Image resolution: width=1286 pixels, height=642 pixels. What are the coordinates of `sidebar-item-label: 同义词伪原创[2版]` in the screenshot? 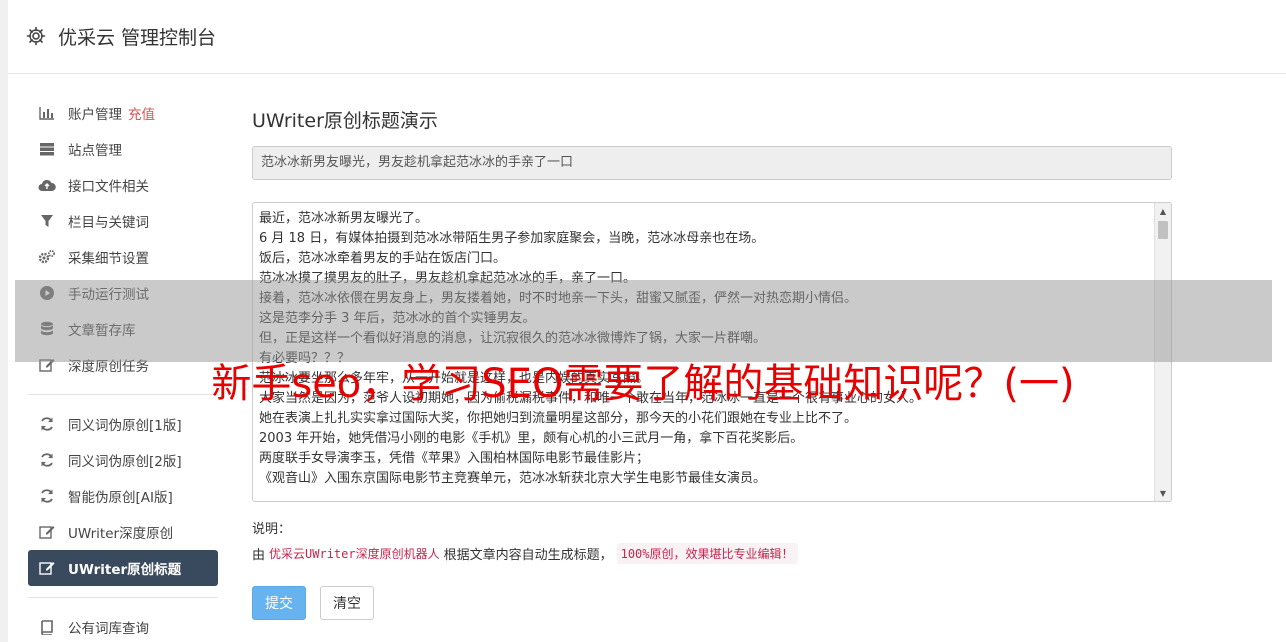 It's located at (125, 462).